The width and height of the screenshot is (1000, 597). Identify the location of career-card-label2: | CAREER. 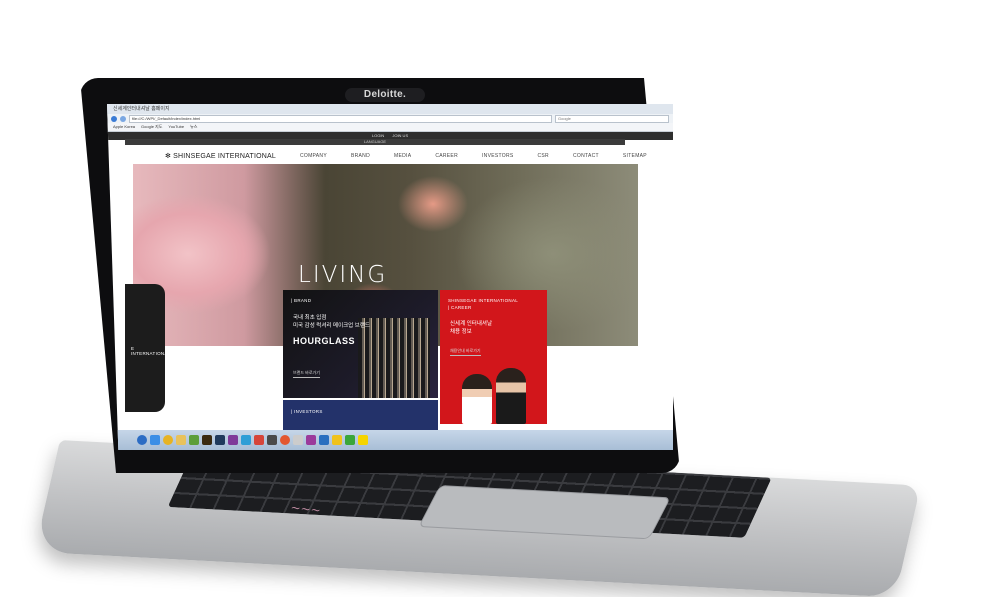
(460, 307).